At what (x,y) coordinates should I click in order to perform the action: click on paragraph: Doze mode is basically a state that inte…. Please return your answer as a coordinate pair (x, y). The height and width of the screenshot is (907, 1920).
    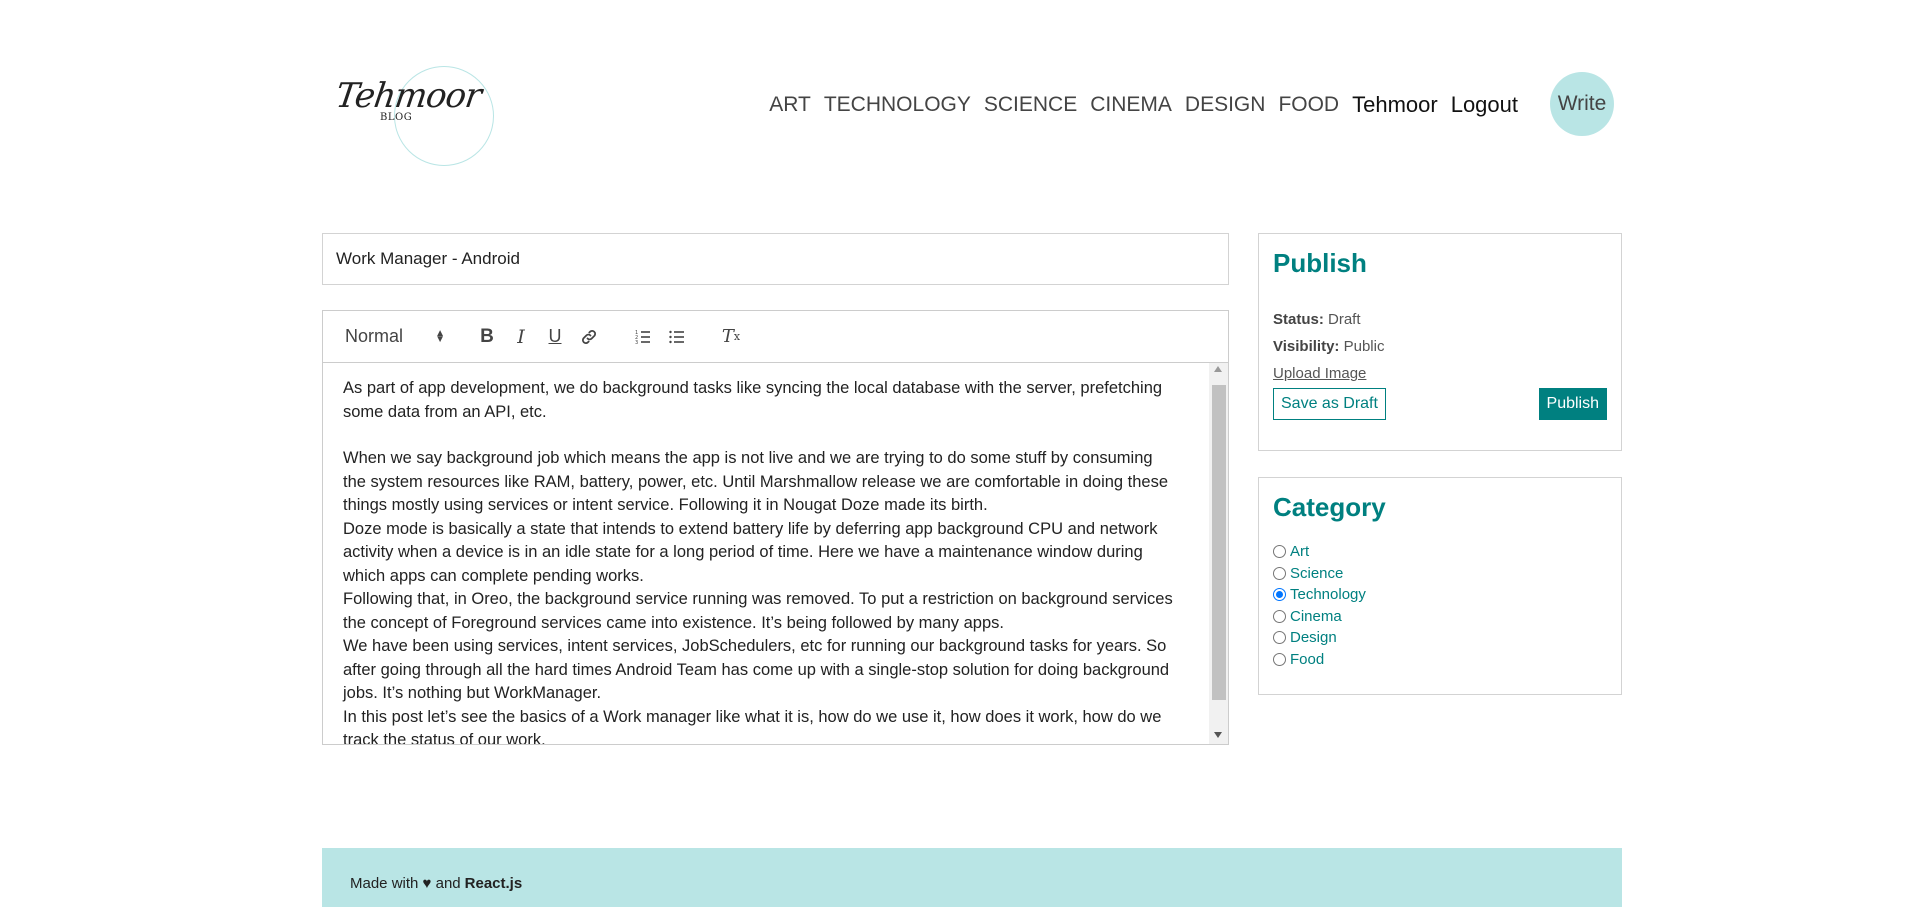
    Looking at the image, I should click on (750, 552).